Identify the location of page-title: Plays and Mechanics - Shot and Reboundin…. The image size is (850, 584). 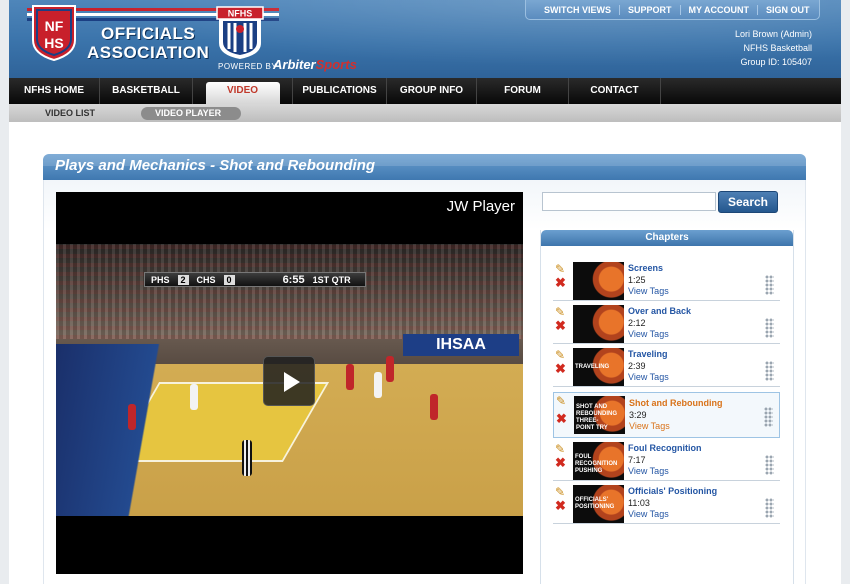
(215, 165).